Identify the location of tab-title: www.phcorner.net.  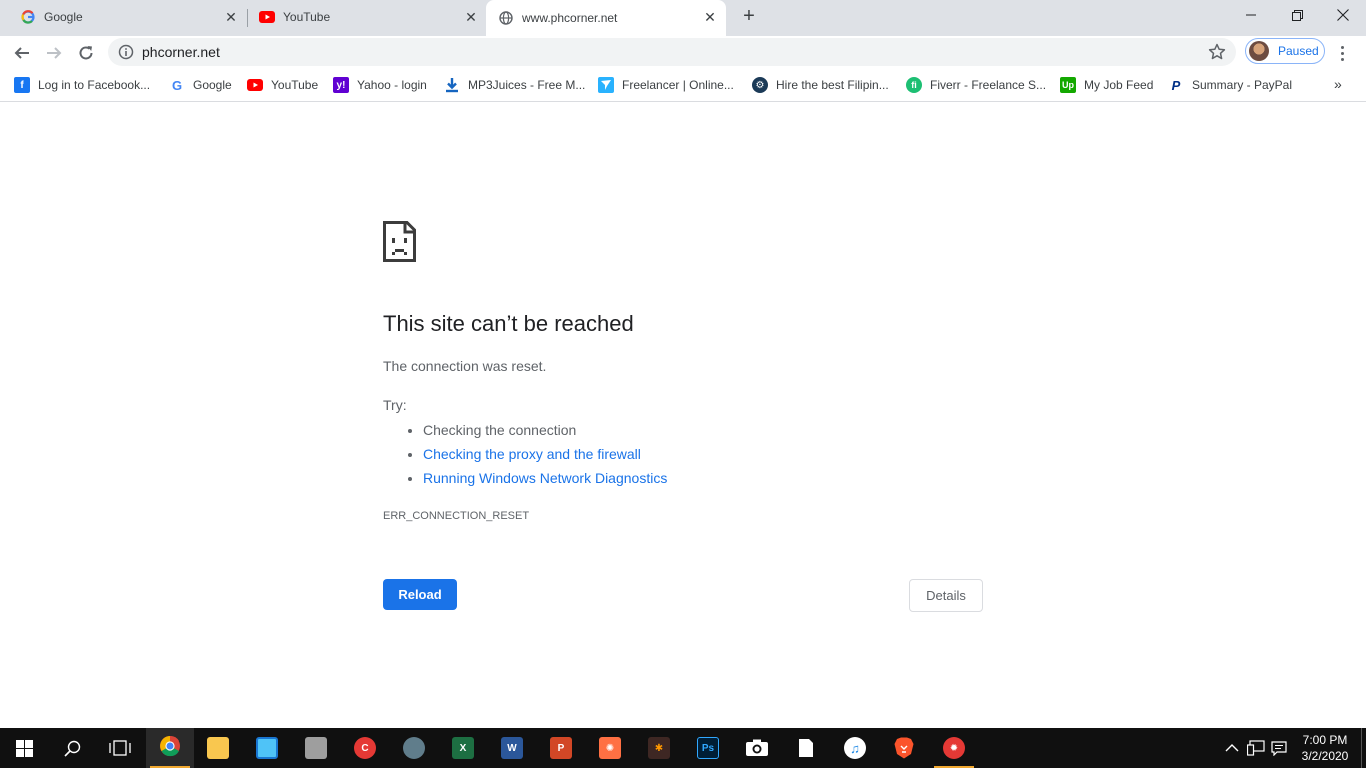
(570, 18).